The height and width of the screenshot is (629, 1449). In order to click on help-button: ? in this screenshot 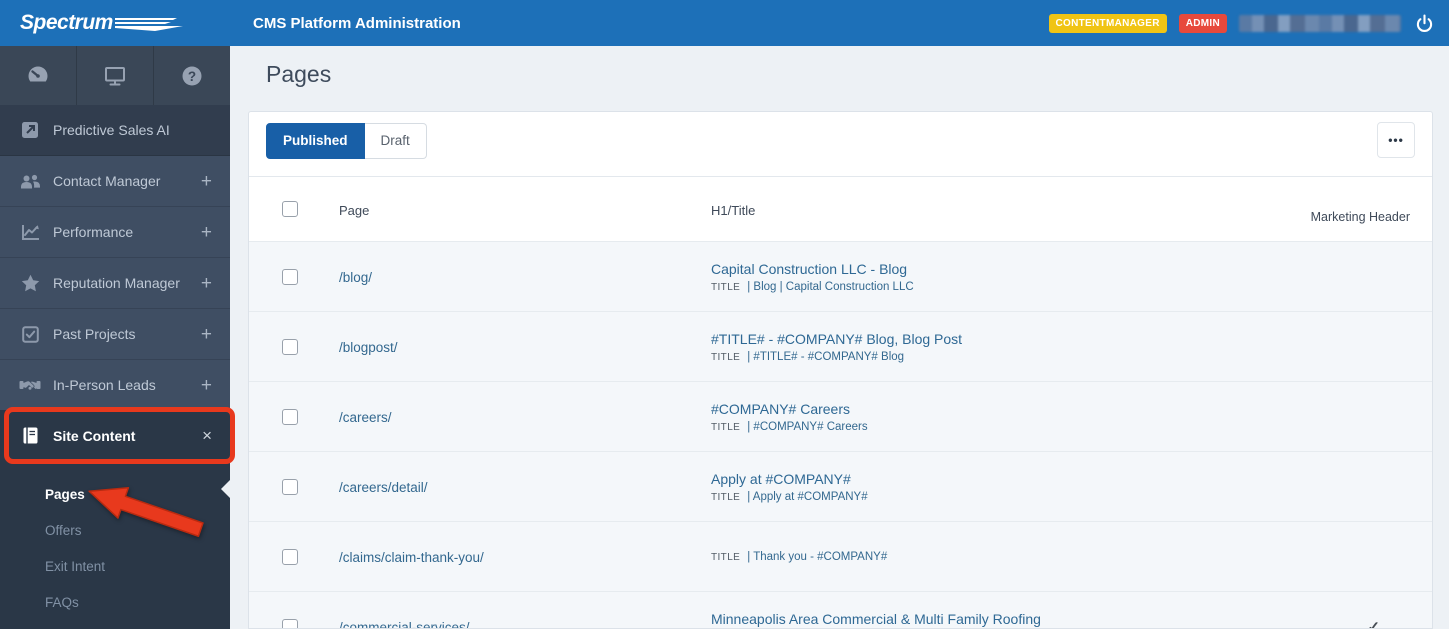, I will do `click(192, 75)`.